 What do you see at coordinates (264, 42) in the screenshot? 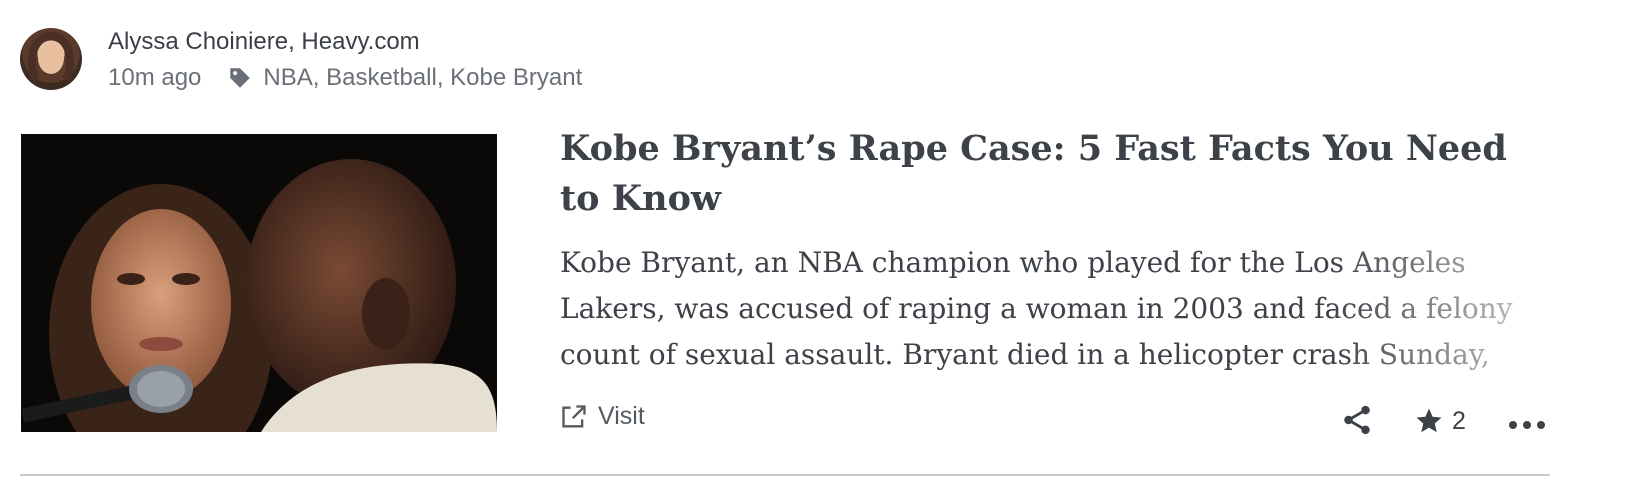
I see `author-name: Alyssa Choiniere, Heavy.com` at bounding box center [264, 42].